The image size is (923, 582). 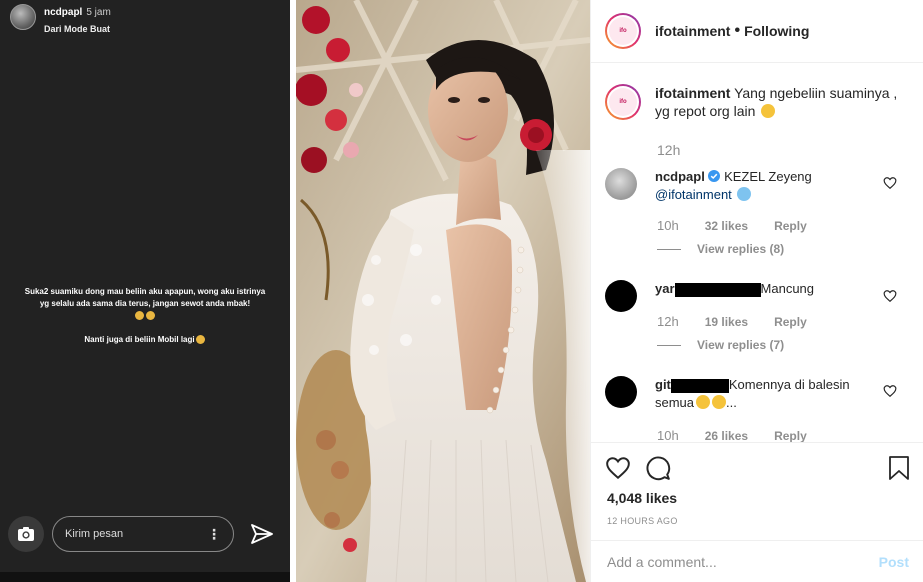 I want to click on comment-likes: 32 likes, so click(x=726, y=226).